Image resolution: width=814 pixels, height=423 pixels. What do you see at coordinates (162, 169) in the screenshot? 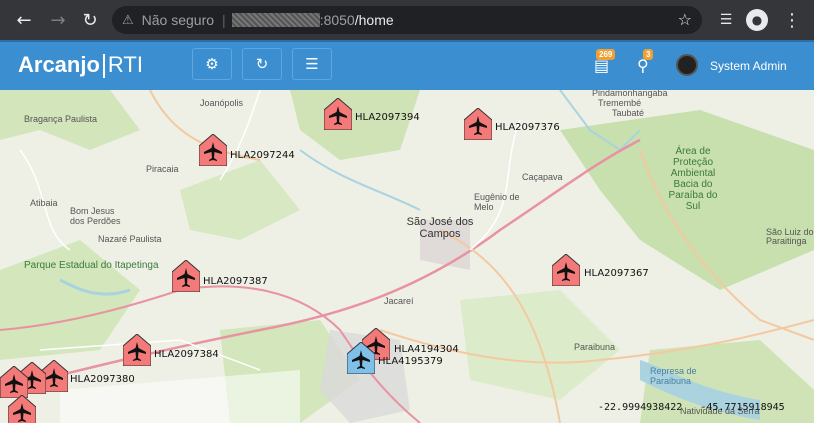
I see `place-label: Piracaia` at bounding box center [162, 169].